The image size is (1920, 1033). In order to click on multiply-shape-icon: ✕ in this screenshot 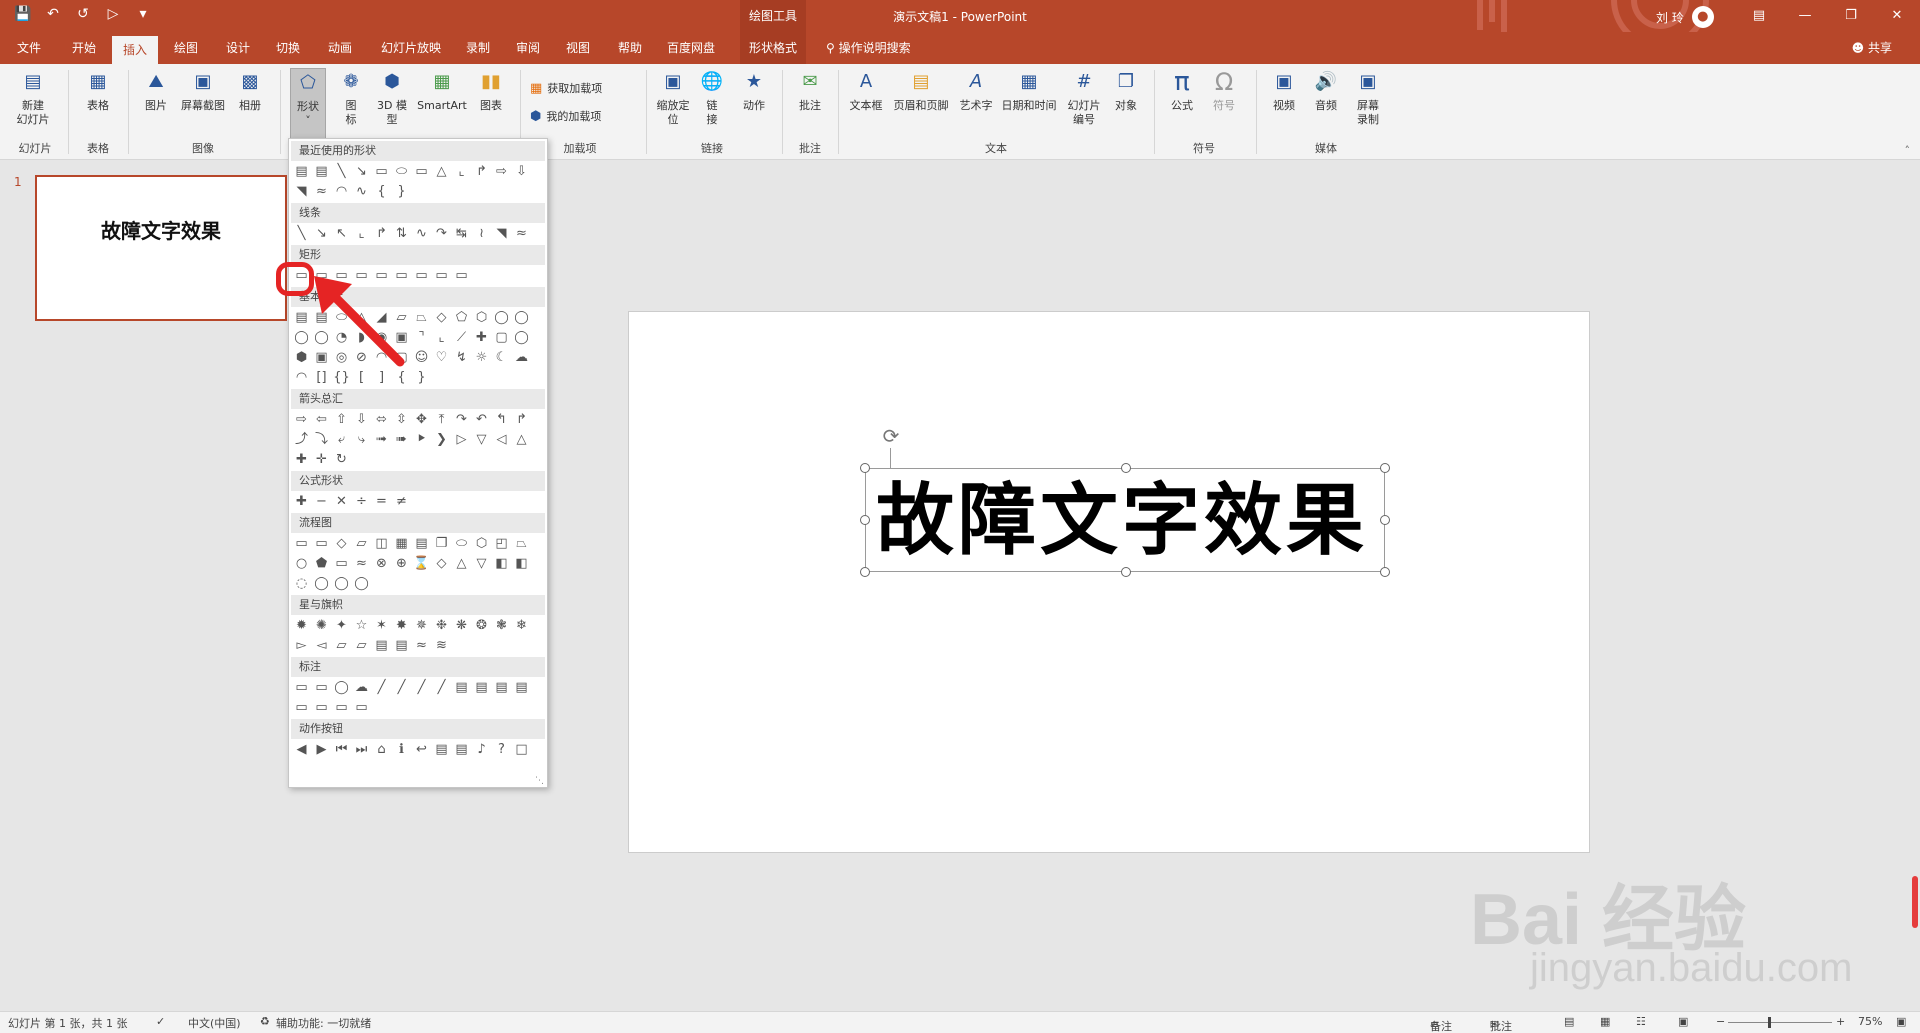, I will do `click(341, 502)`.